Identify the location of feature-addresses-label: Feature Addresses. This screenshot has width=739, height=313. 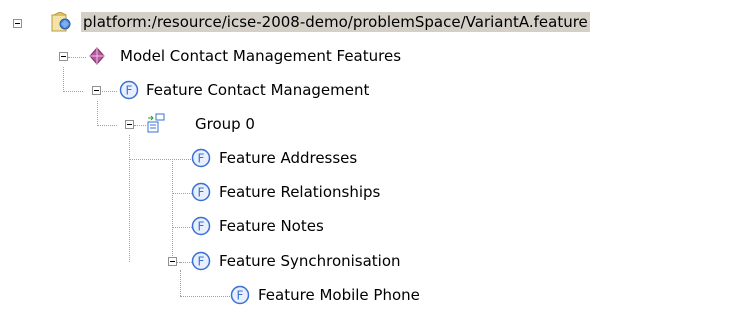
(288, 158).